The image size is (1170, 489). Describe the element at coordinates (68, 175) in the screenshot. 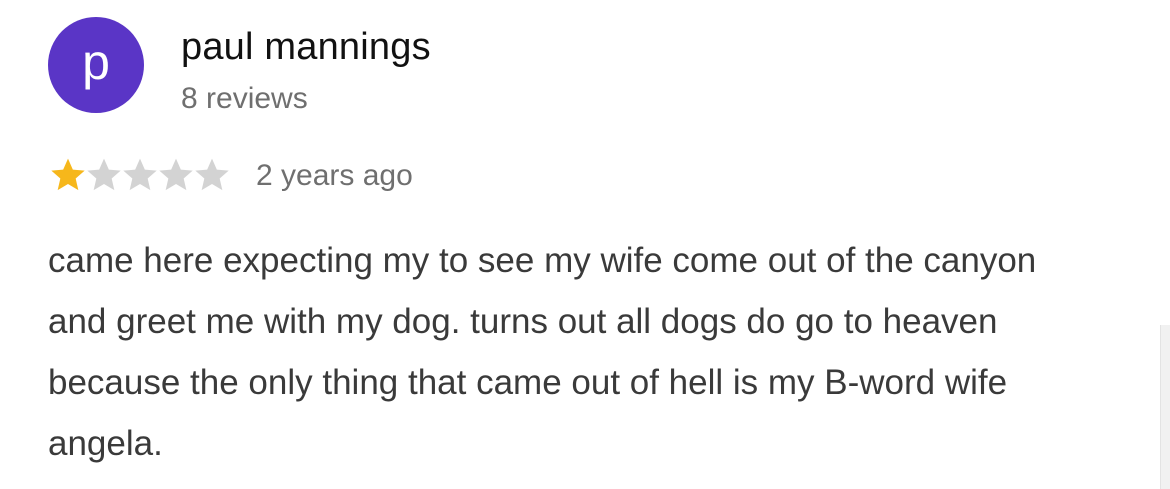

I see `star-filled-icon` at that location.